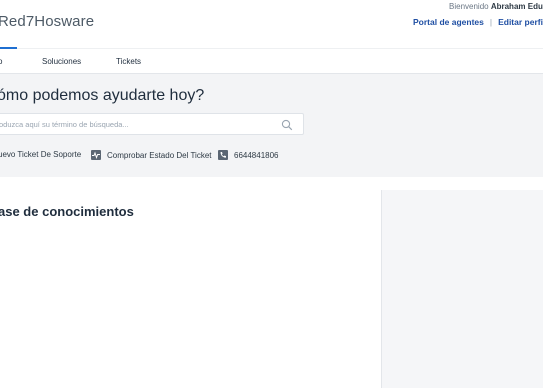 Image resolution: width=543 pixels, height=388 pixels. What do you see at coordinates (67, 211) in the screenshot?
I see `knowledge-base-title: ase de conocimientos` at bounding box center [67, 211].